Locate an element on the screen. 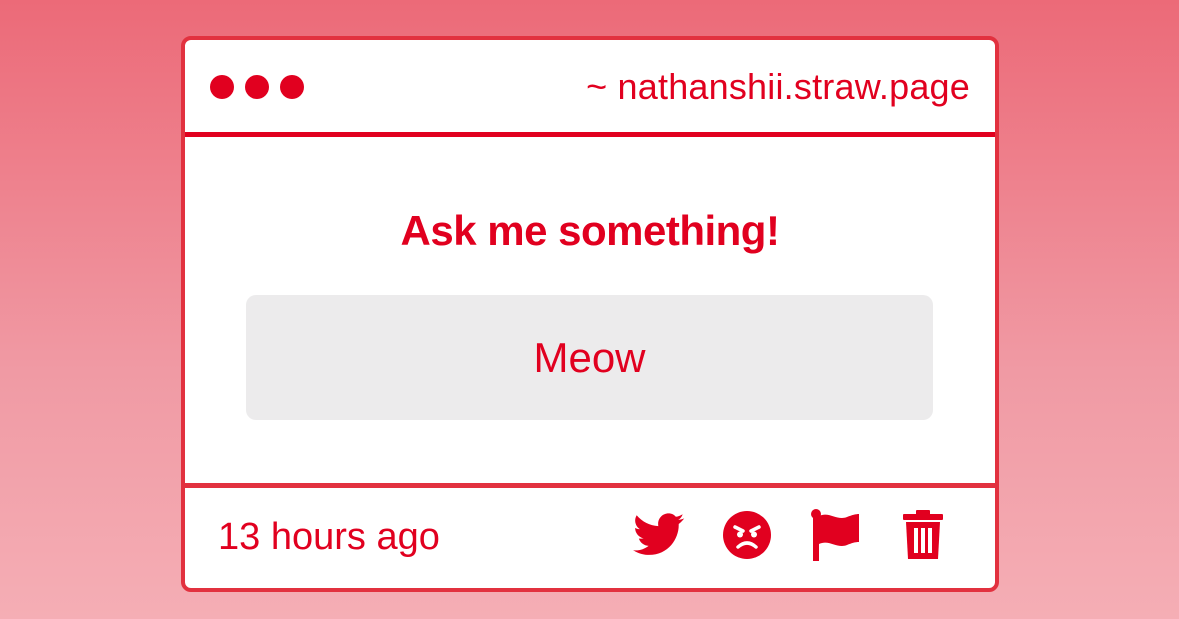  answer-text: Meow is located at coordinates (589, 357).